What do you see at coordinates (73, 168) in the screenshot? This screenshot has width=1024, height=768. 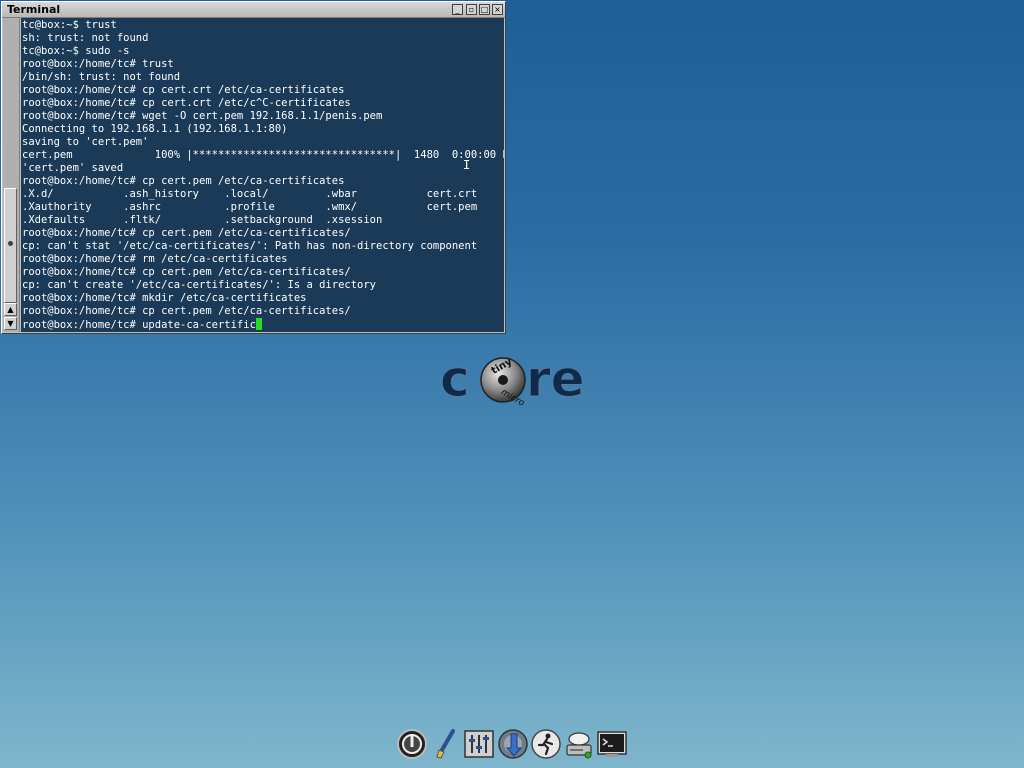 I see `terminal-line: 'cert.pem' saved` at bounding box center [73, 168].